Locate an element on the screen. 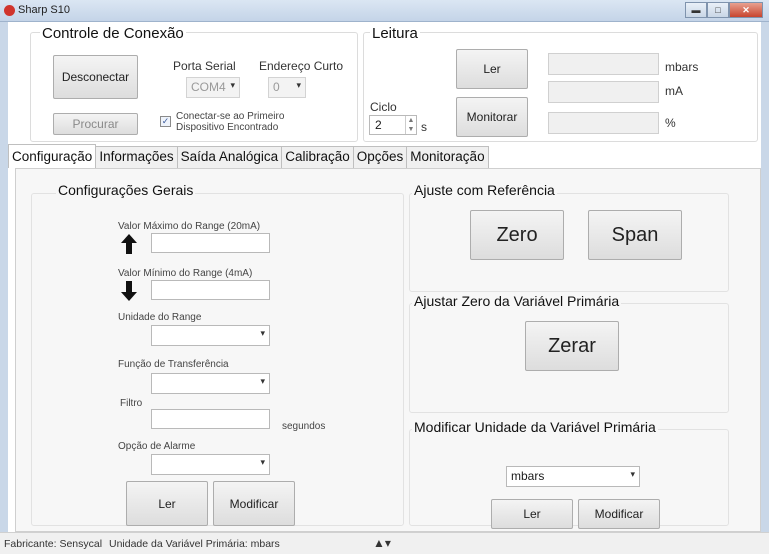 This screenshot has height=554, width=769. tab-configuration: Configuração is located at coordinates (52, 156).